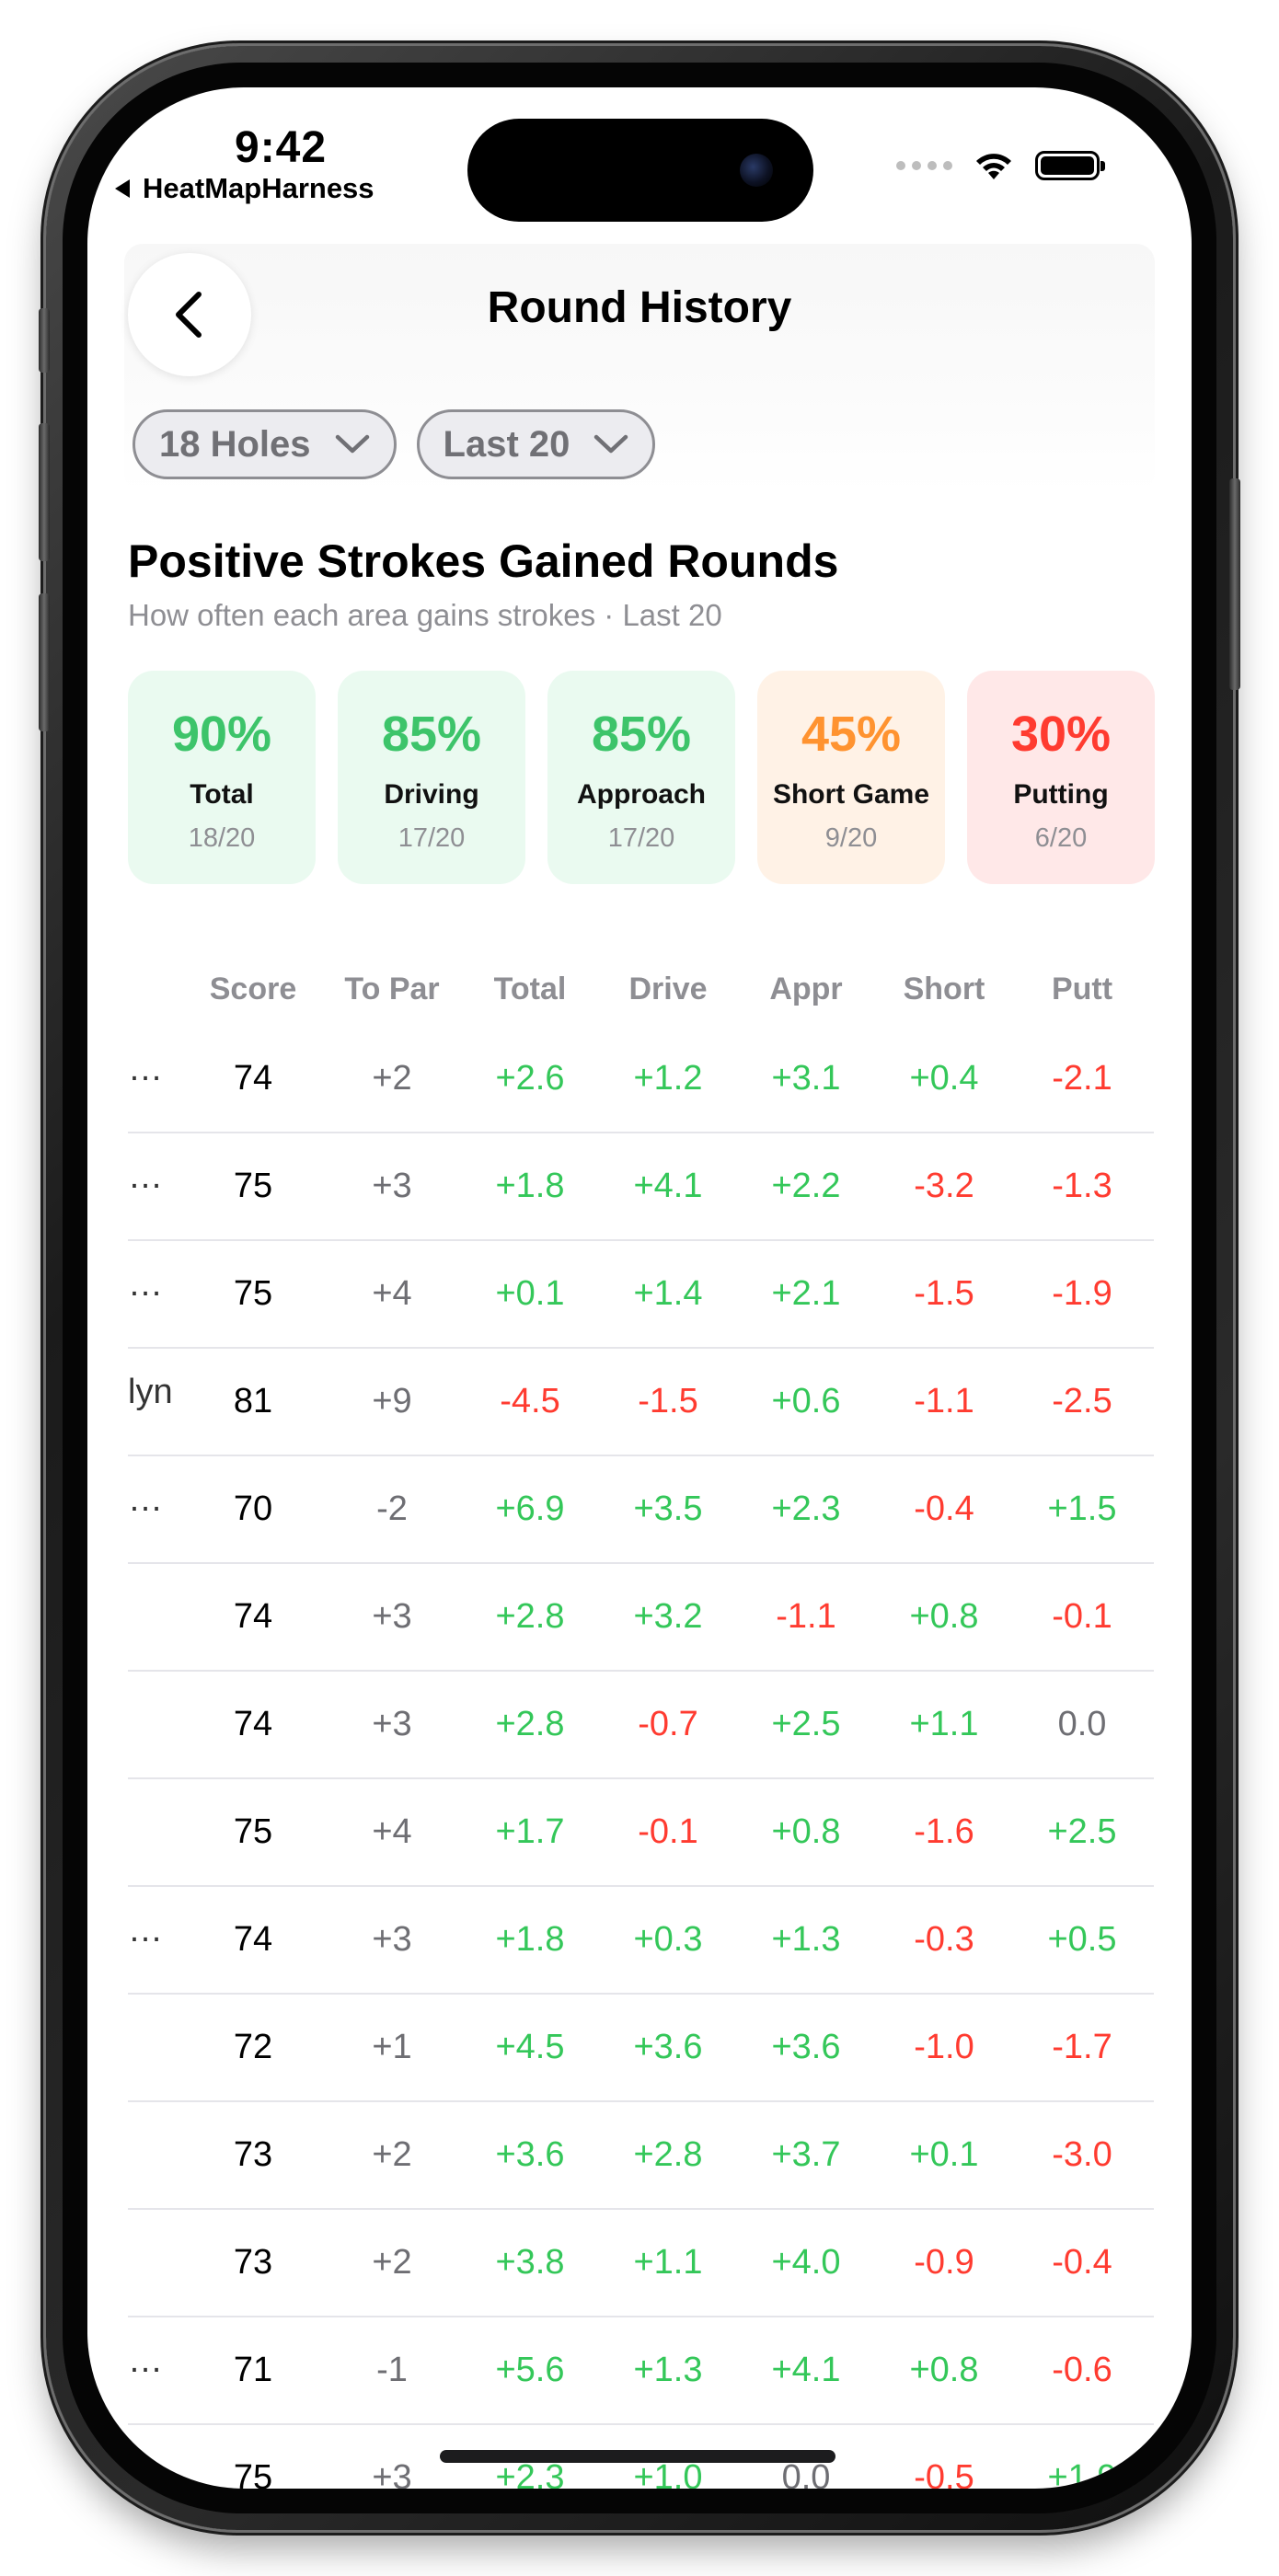 The image size is (1279, 2576). I want to click on total-cell: +3.6, so click(530, 2154).